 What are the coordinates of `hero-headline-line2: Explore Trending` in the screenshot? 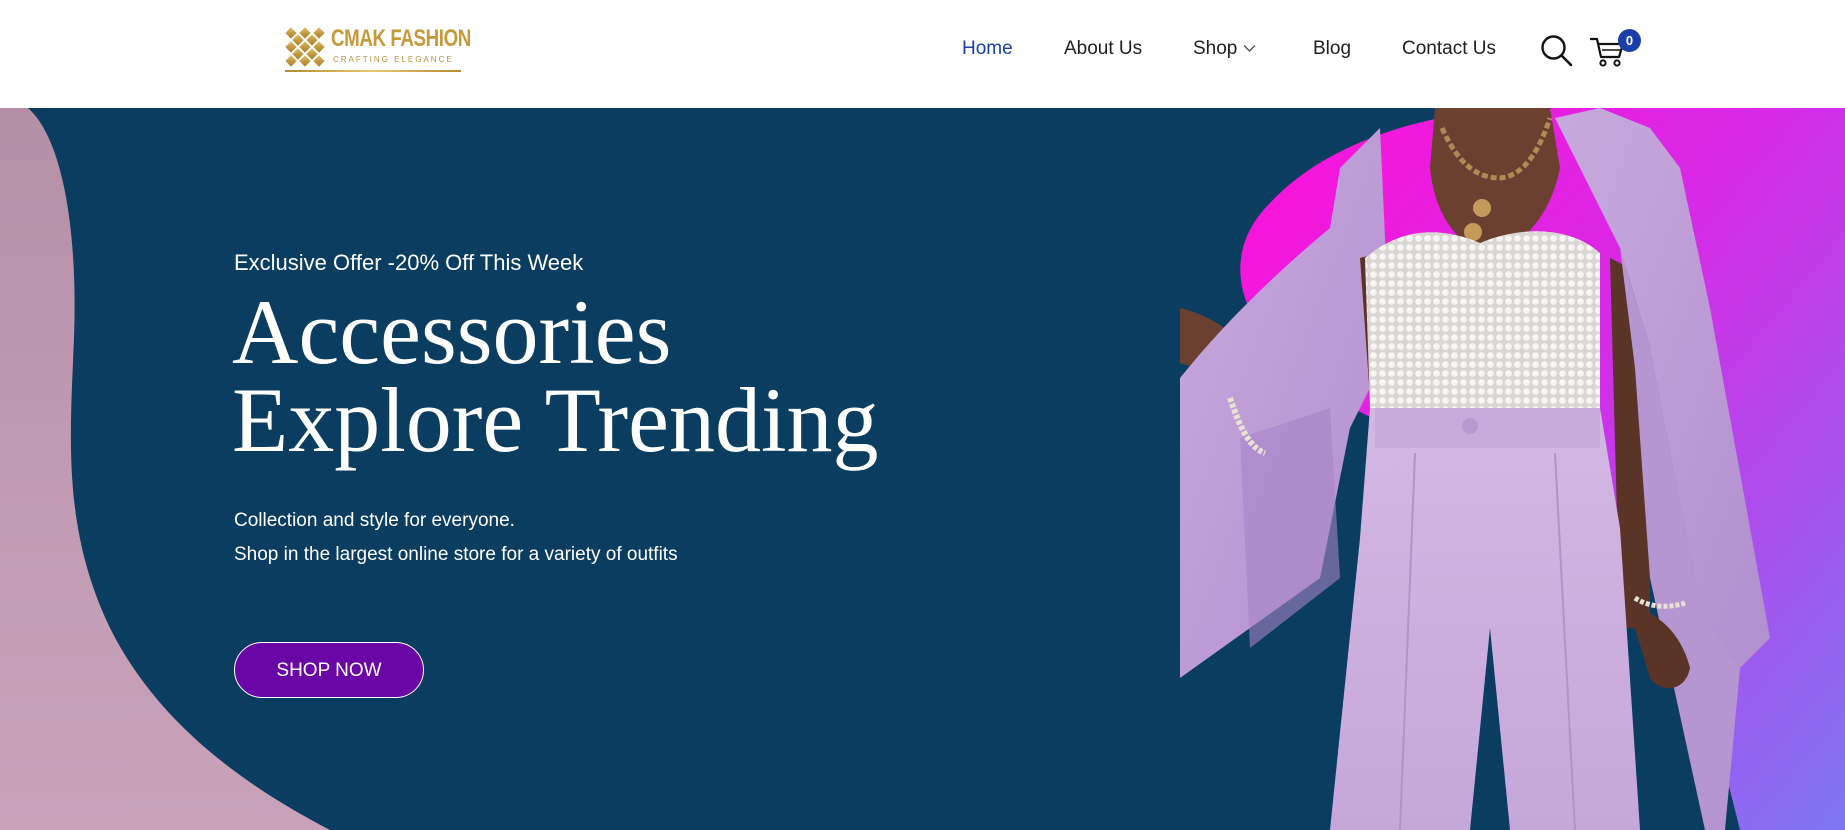 It's located at (555, 420).